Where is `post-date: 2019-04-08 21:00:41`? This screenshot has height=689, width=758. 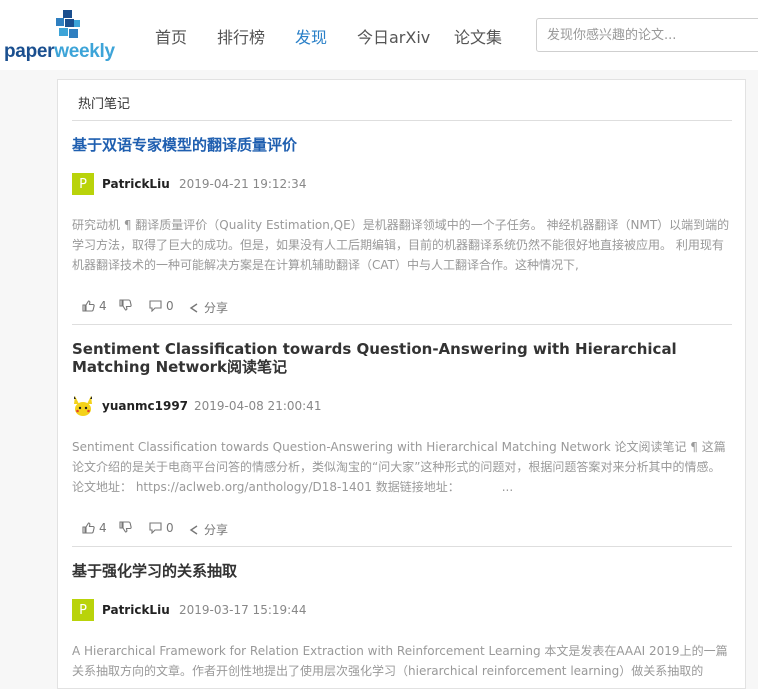 post-date: 2019-04-08 21:00:41 is located at coordinates (258, 406).